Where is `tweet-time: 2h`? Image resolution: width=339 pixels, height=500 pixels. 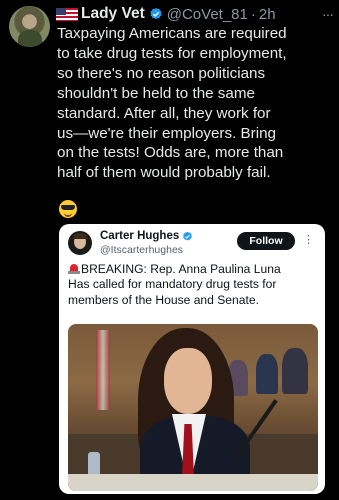
tweet-time: 2h is located at coordinates (267, 14).